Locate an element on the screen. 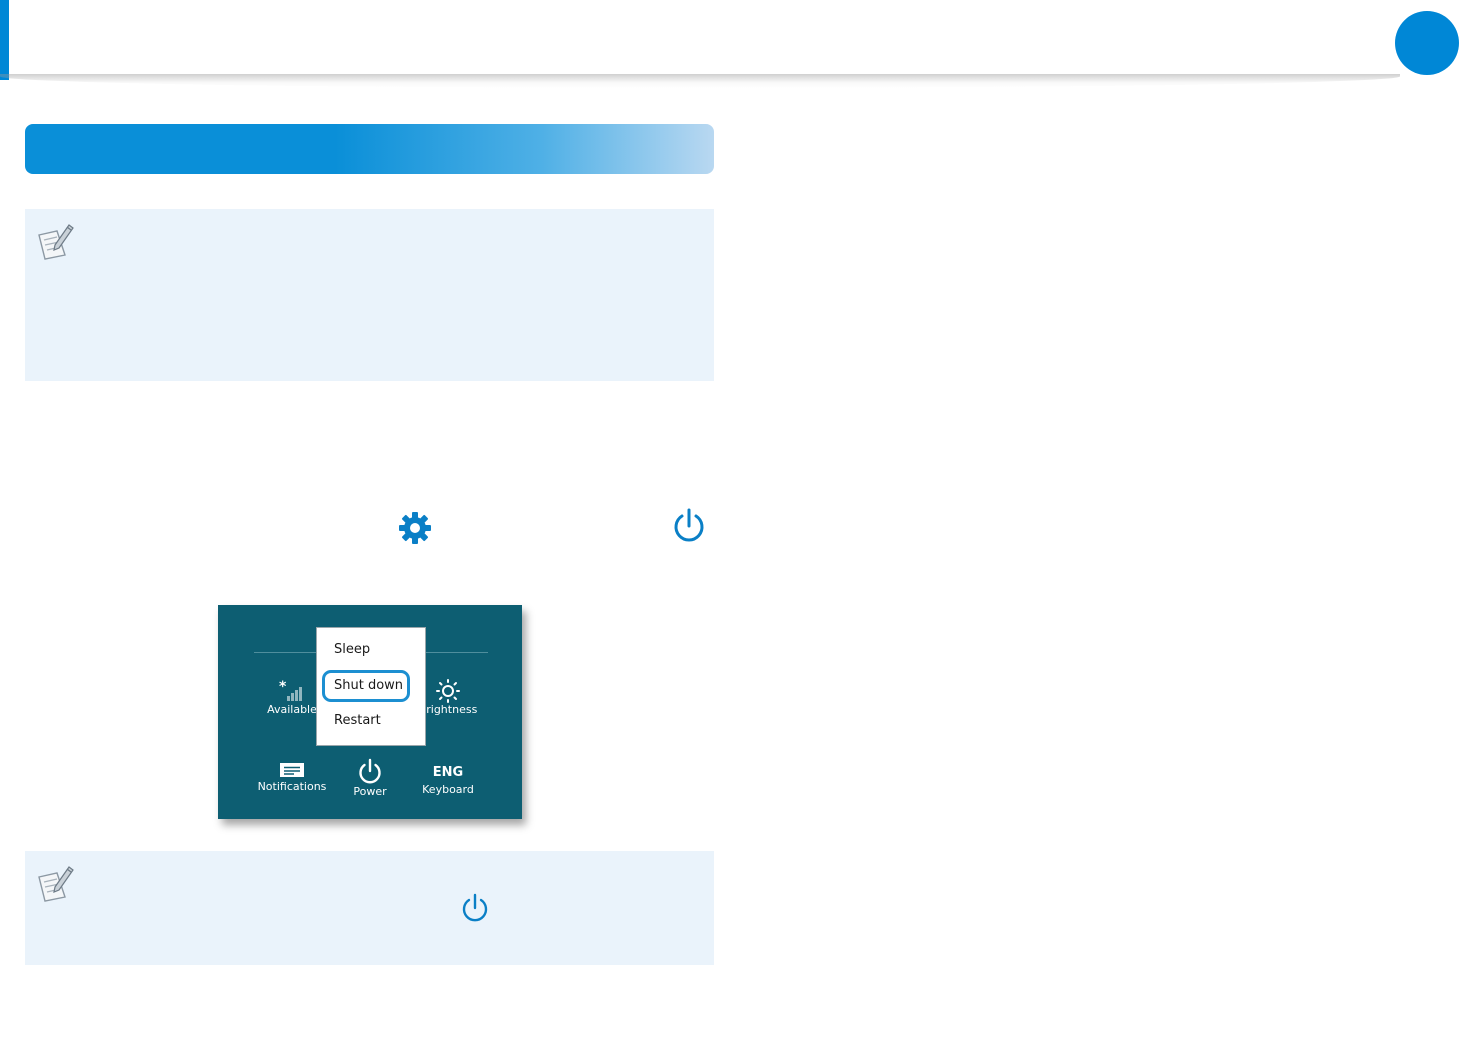 The width and height of the screenshot is (1467, 1041). power-menu: Sleep Shut down Restart is located at coordinates (371, 686).